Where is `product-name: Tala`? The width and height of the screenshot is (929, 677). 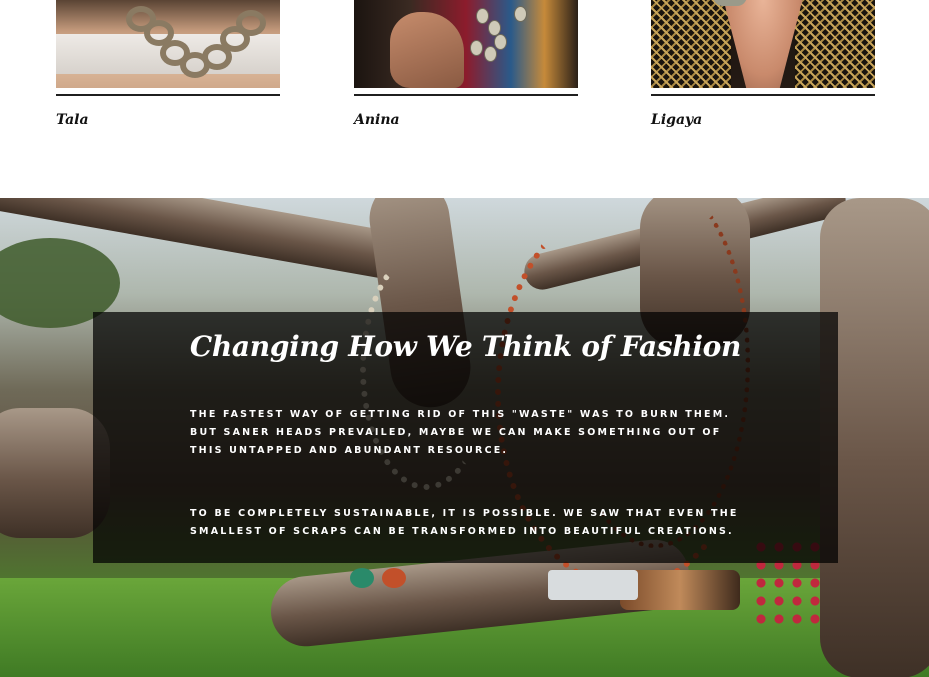 product-name: Tala is located at coordinates (168, 120).